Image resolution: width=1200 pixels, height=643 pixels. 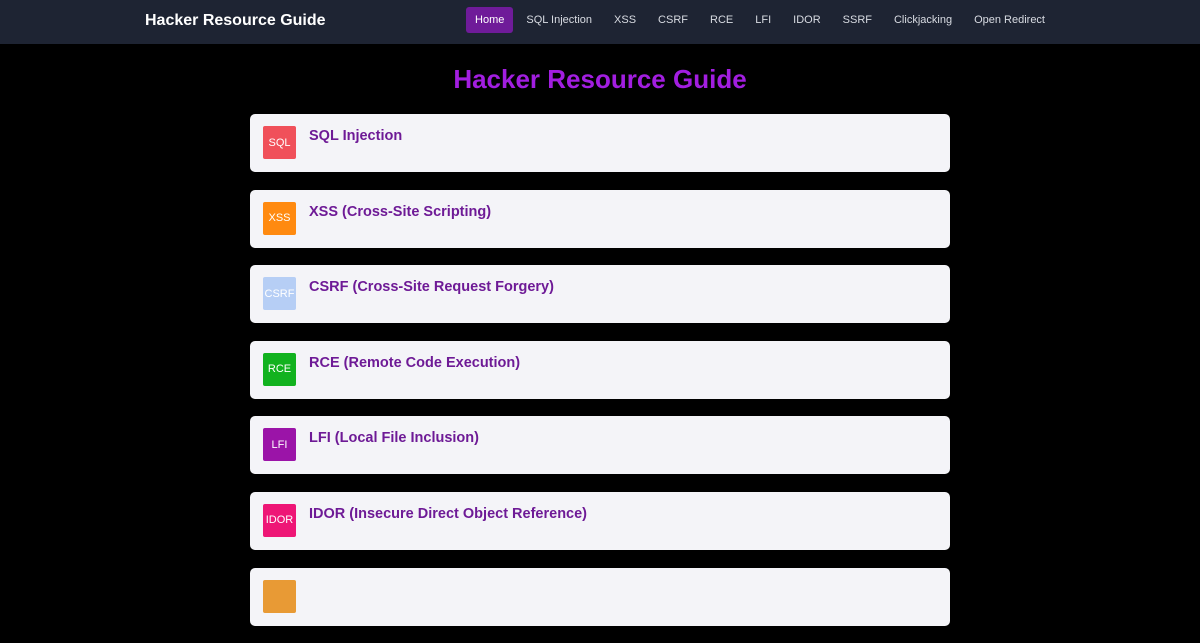 What do you see at coordinates (279, 142) in the screenshot?
I see `sql-icon: SQL` at bounding box center [279, 142].